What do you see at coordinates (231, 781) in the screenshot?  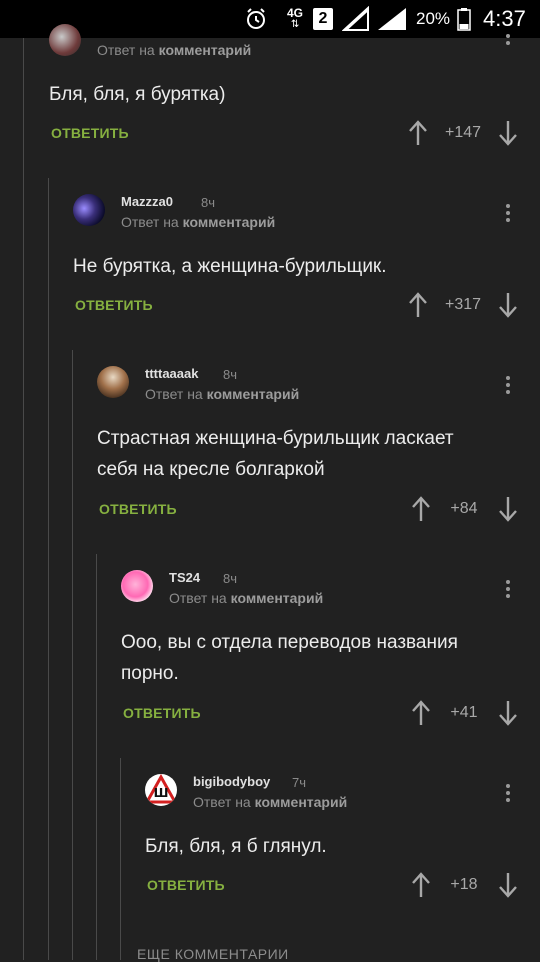 I see `comment-author: bigibodyboy` at bounding box center [231, 781].